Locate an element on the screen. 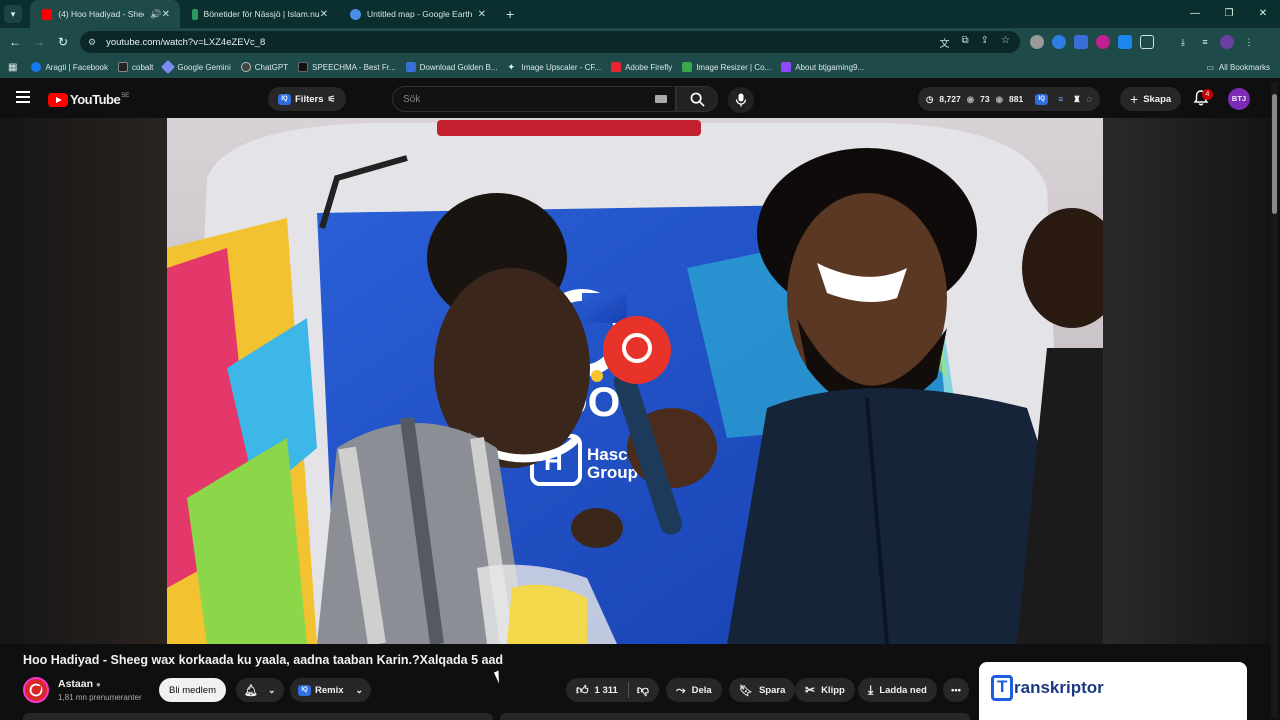  save-button: 🔖︎ Spara is located at coordinates (762, 690).